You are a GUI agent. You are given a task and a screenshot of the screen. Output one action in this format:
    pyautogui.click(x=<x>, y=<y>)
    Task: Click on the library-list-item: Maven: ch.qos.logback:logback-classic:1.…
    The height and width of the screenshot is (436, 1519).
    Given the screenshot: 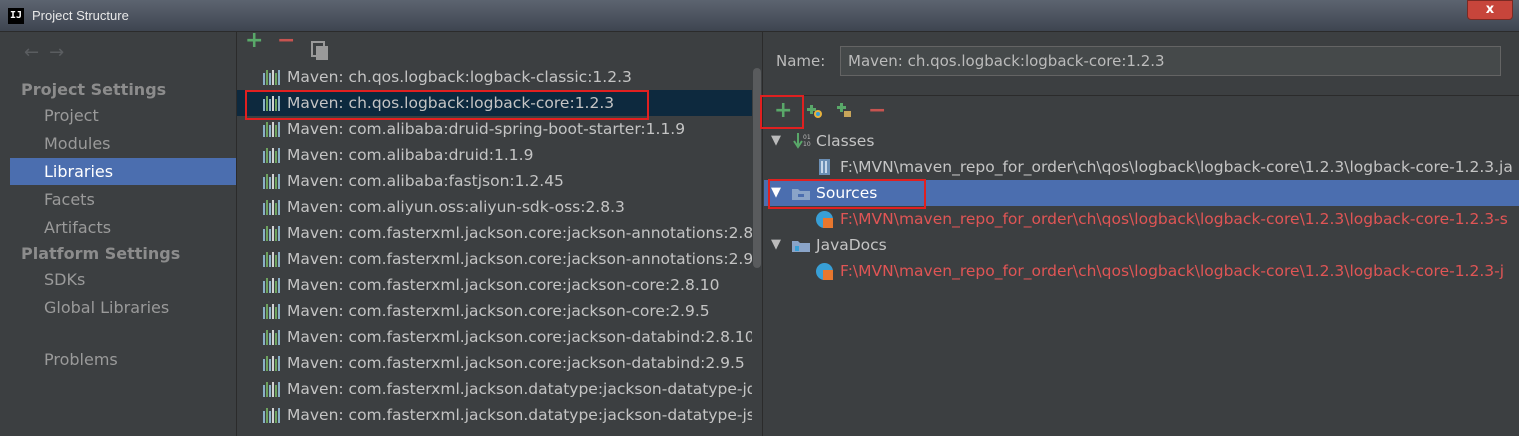 What is the action you would take?
    pyautogui.click(x=494, y=77)
    